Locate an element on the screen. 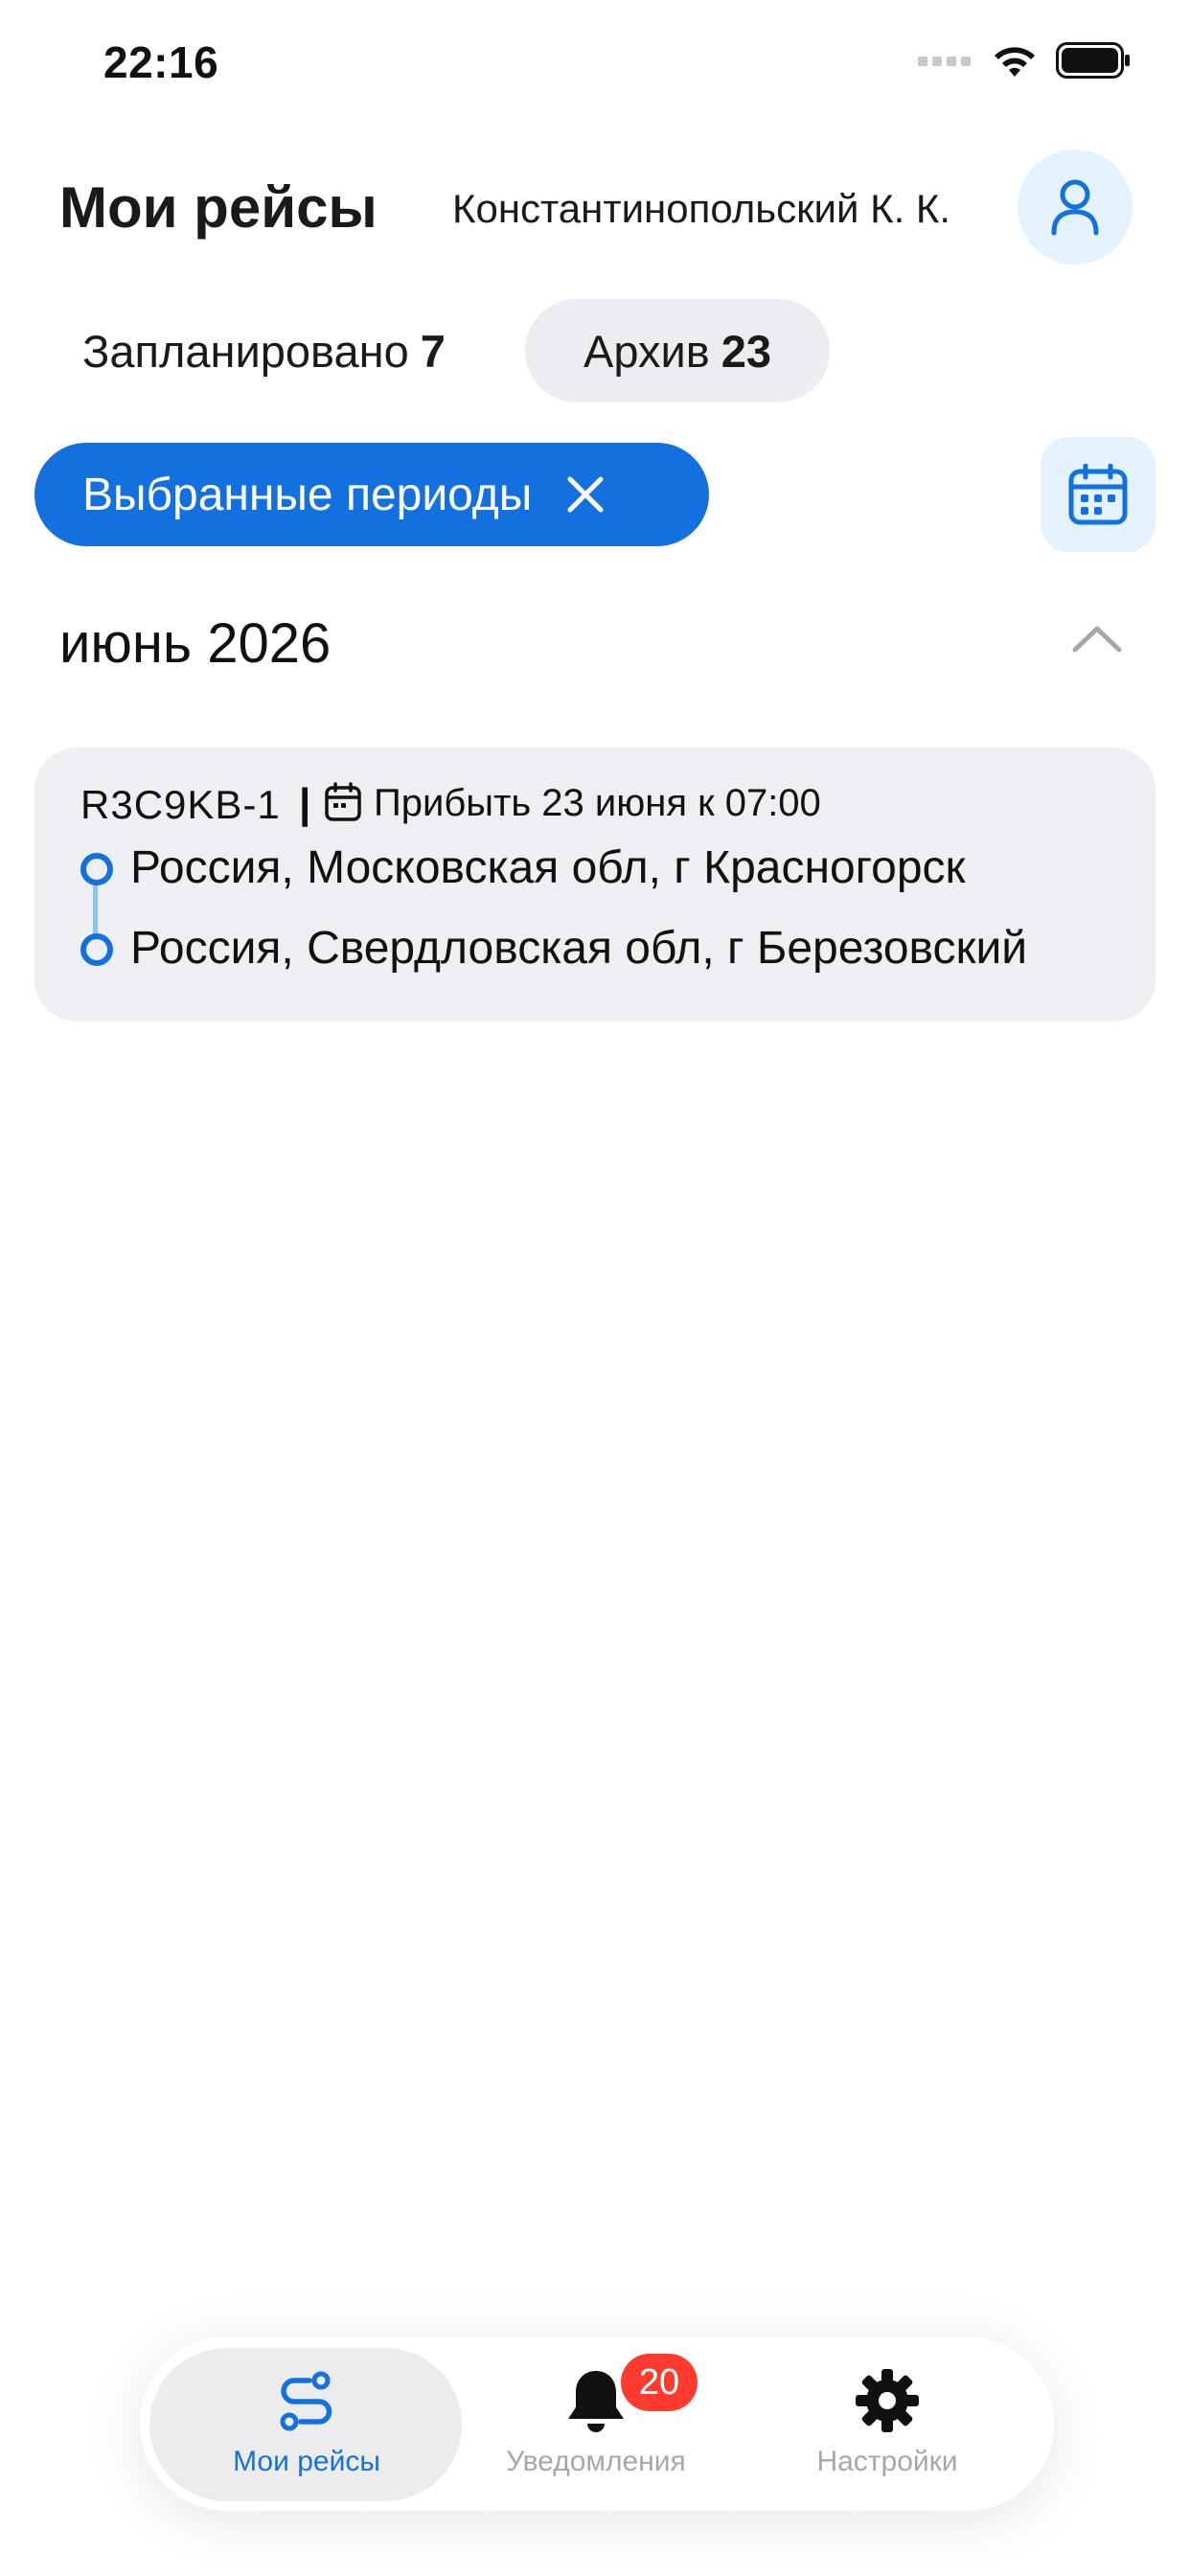  route-destination: Россия, Свердловская обл, г Березовский is located at coordinates (579, 948).